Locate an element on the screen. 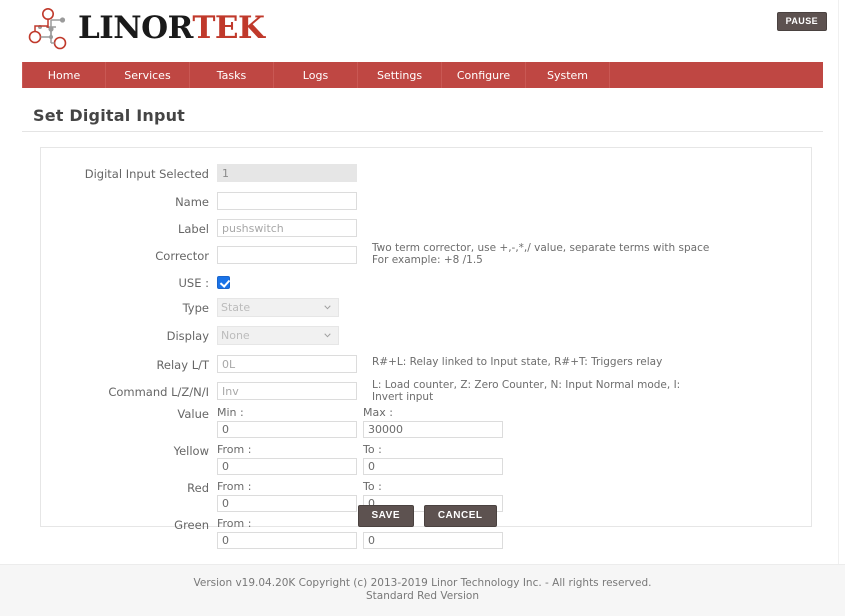  control-display: None is located at coordinates (278, 335).